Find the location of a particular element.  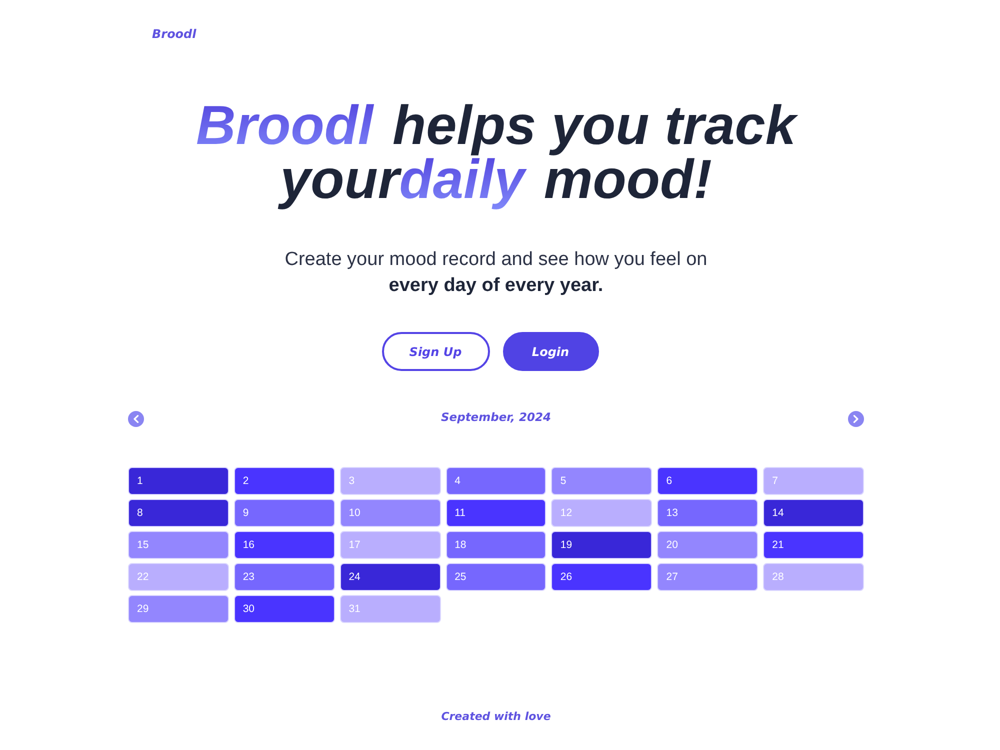

calendar-day: 26 is located at coordinates (601, 577).